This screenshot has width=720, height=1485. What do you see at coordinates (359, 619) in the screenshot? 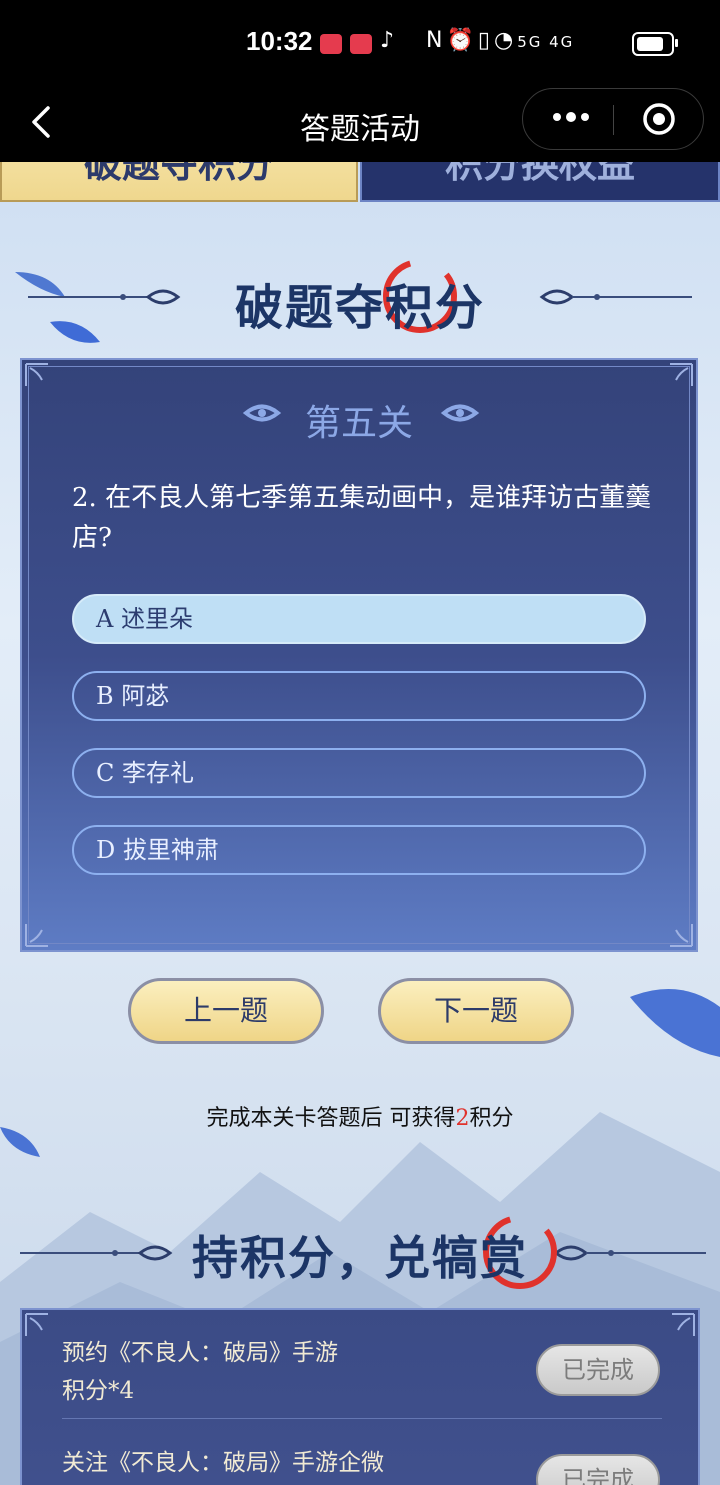
I see `option-a: A 述里朵` at bounding box center [359, 619].